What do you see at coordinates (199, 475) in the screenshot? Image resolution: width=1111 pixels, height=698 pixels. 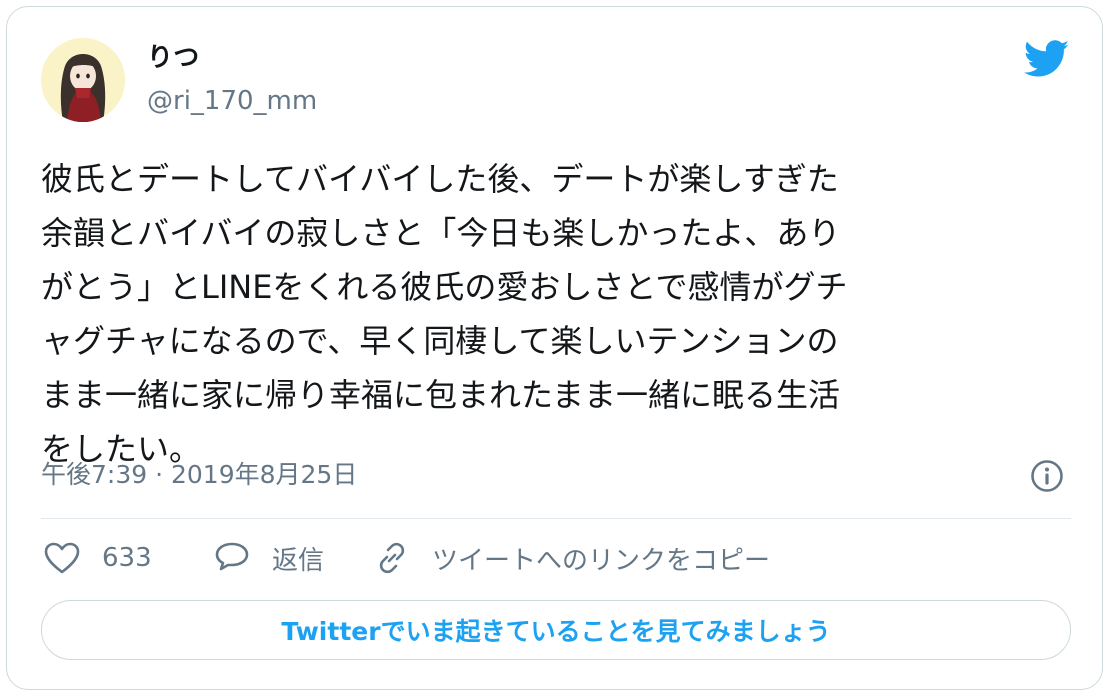 I see `tweet-timestamp: 午後7:39 · 2019年8月25日` at bounding box center [199, 475].